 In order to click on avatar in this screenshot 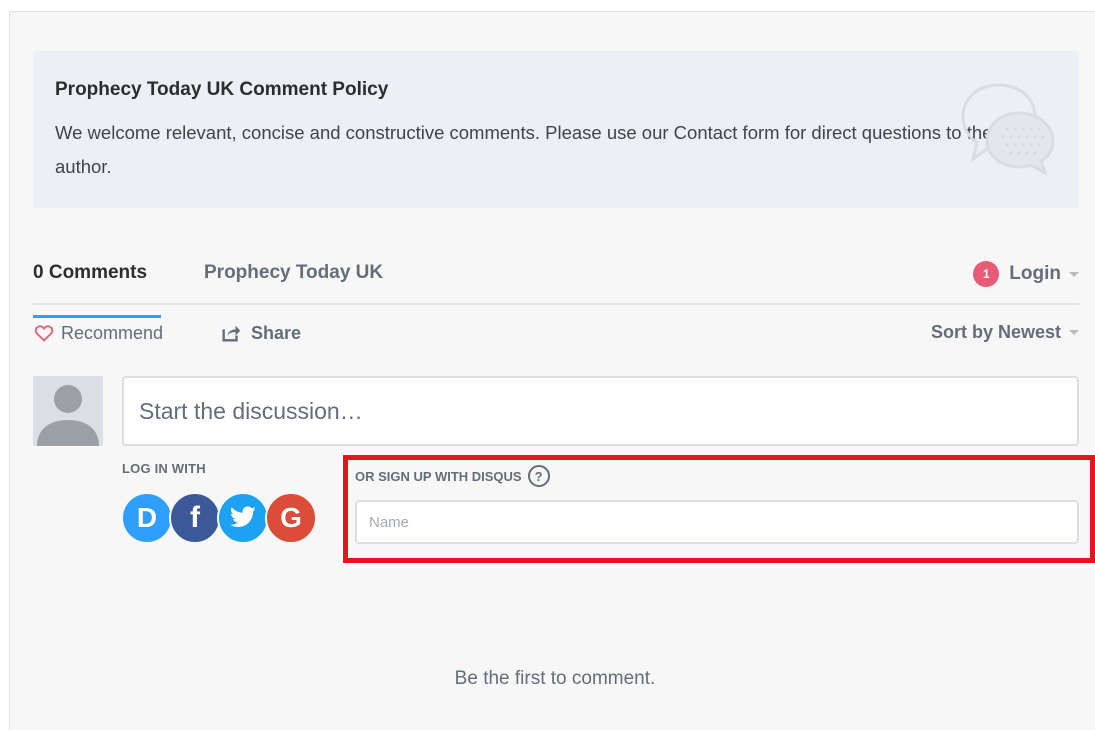, I will do `click(68, 411)`.